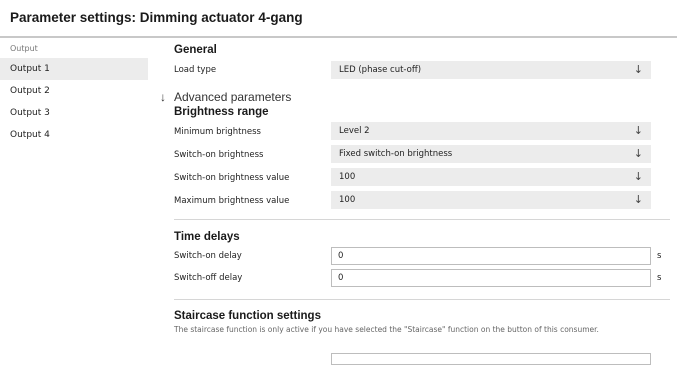 Image resolution: width=677 pixels, height=365 pixels. What do you see at coordinates (221, 112) in the screenshot?
I see `section-title-brightness-range: Brightness range` at bounding box center [221, 112].